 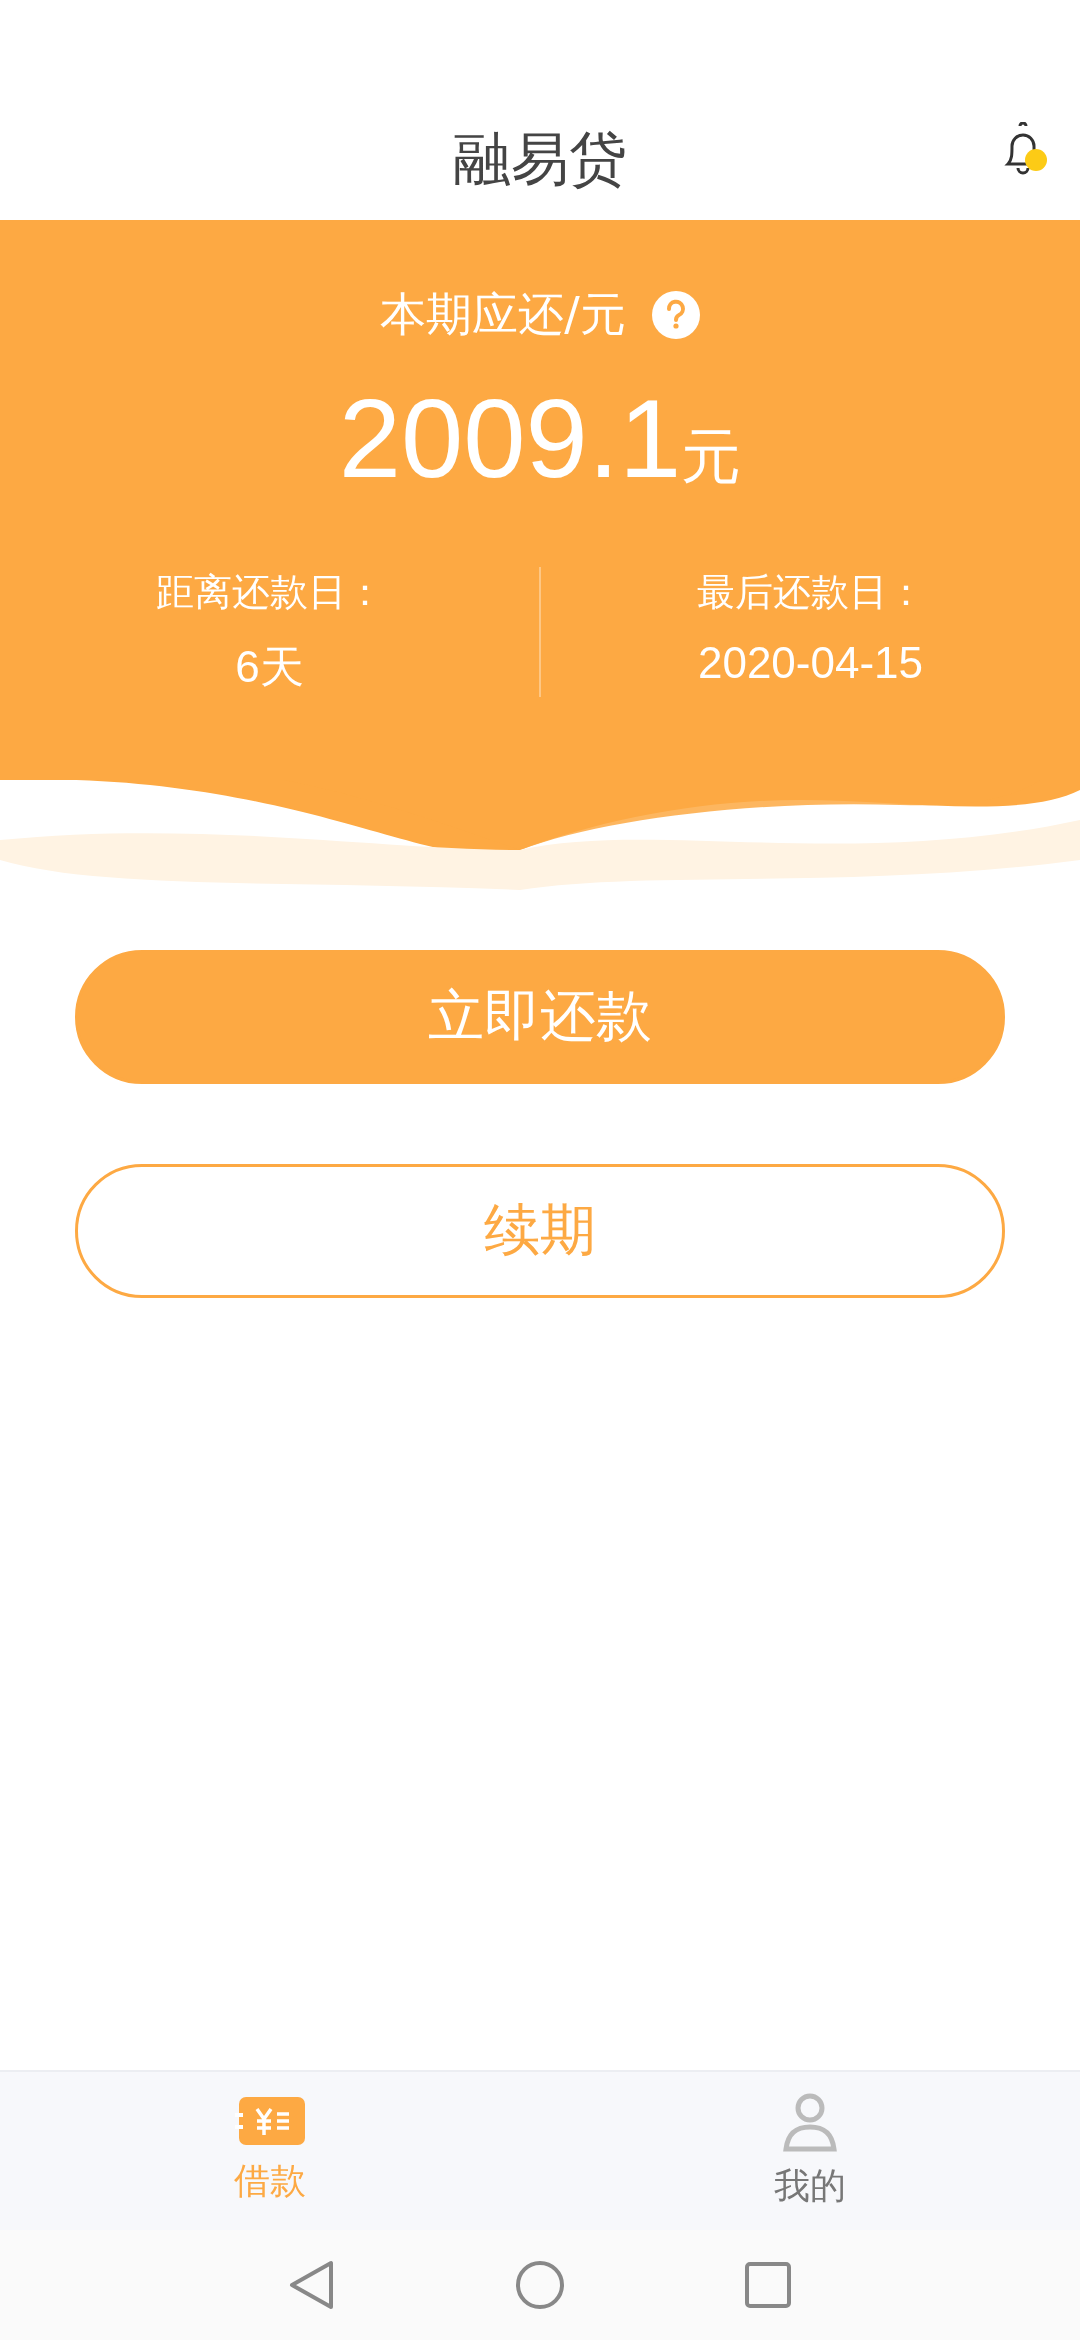 I want to click on detail-label: 最后还款日：, so click(x=810, y=592).